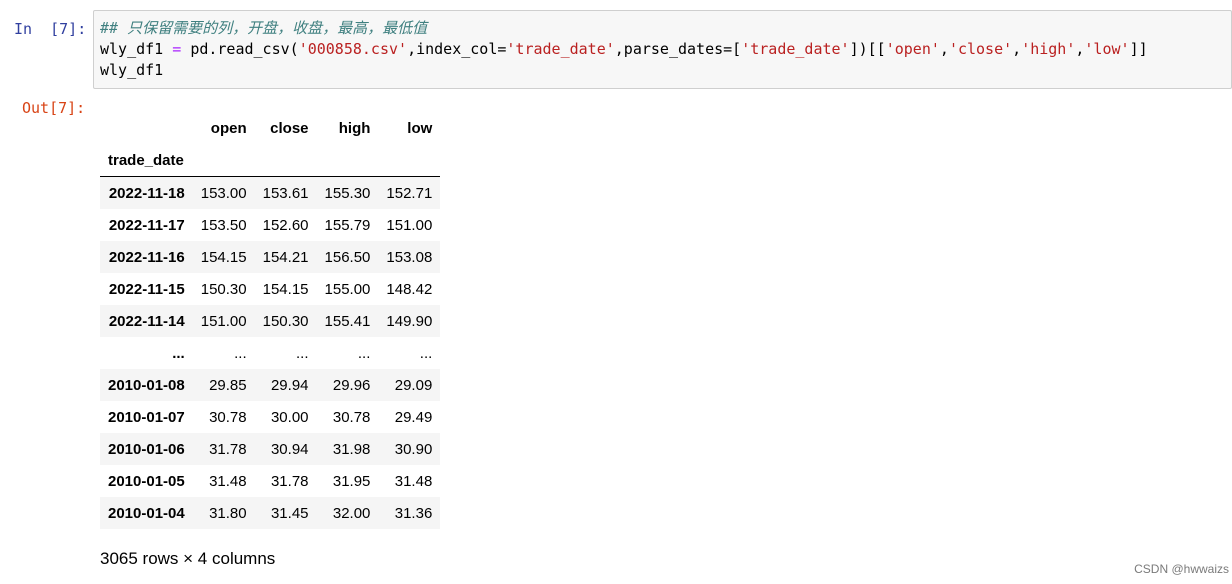  Describe the element at coordinates (413, 449) in the screenshot. I see `cell-low: 30.90` at that location.